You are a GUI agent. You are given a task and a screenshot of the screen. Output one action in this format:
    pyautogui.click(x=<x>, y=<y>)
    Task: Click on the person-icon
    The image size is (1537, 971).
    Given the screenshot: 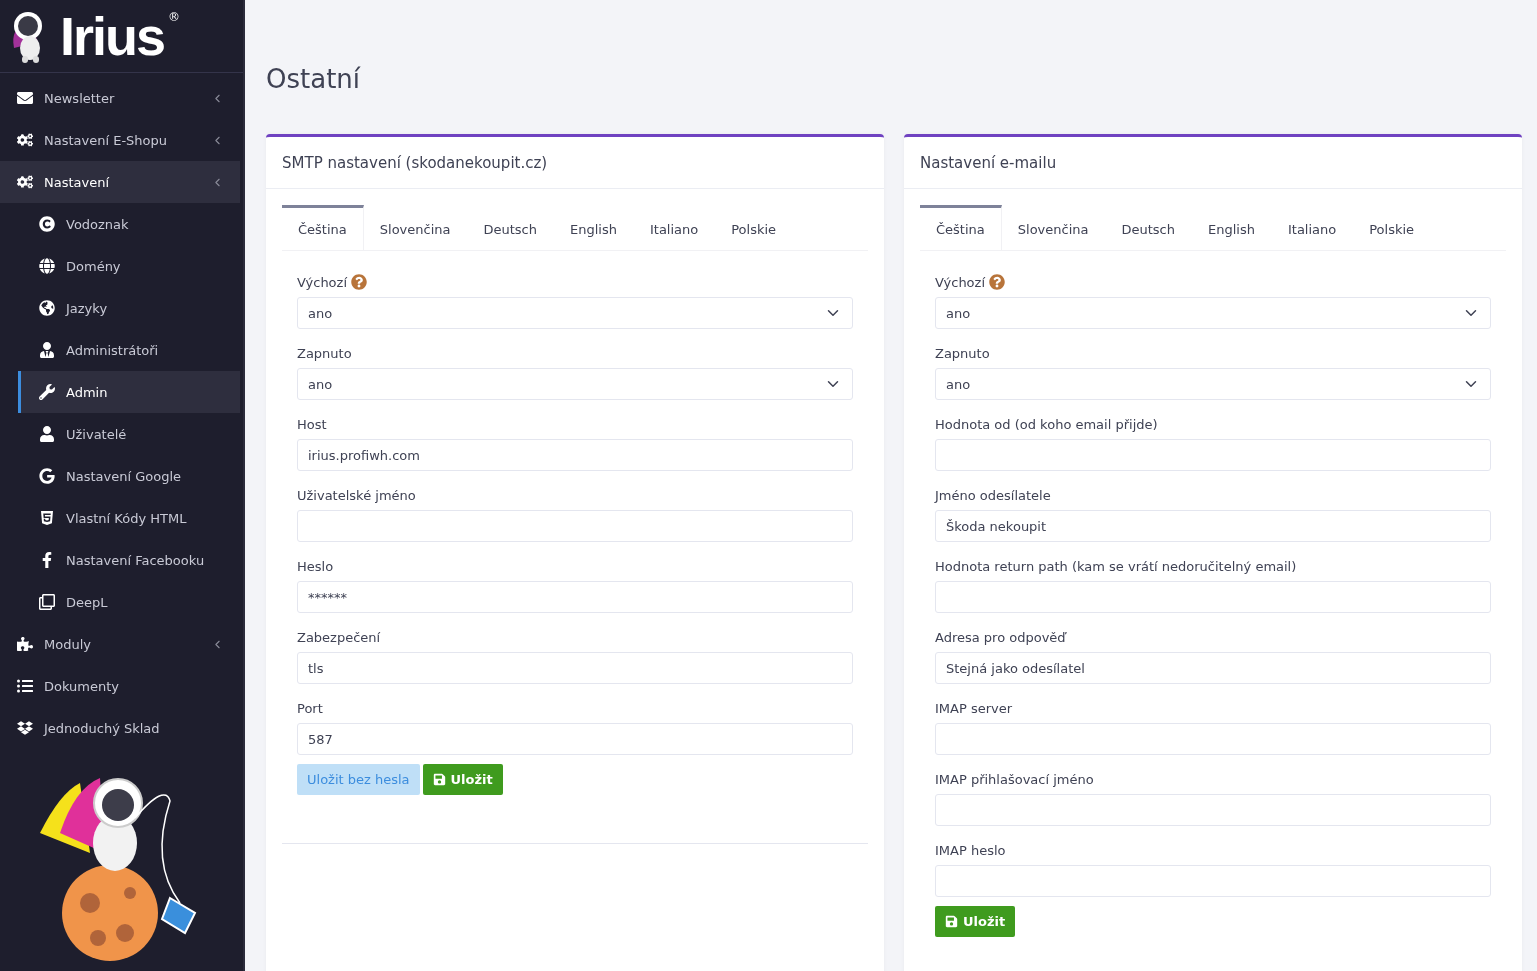 What is the action you would take?
    pyautogui.click(x=47, y=350)
    